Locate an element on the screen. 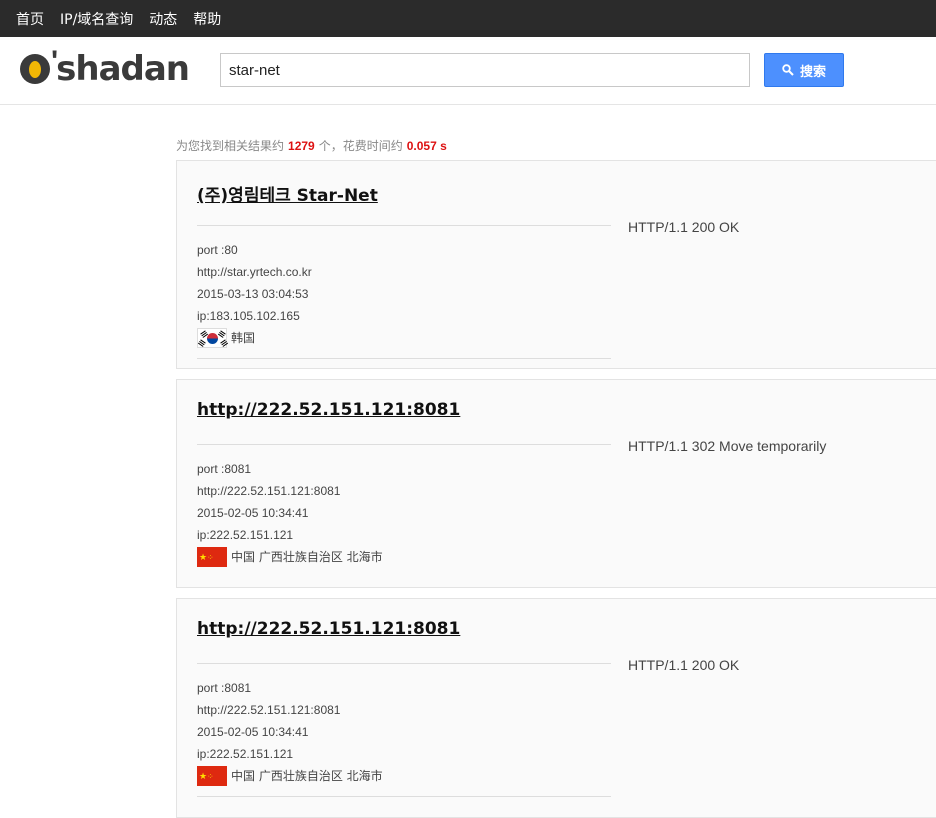 The width and height of the screenshot is (936, 818). top-nav-bar: 首页 IP/域名查询 动态 帮助 is located at coordinates (468, 18).